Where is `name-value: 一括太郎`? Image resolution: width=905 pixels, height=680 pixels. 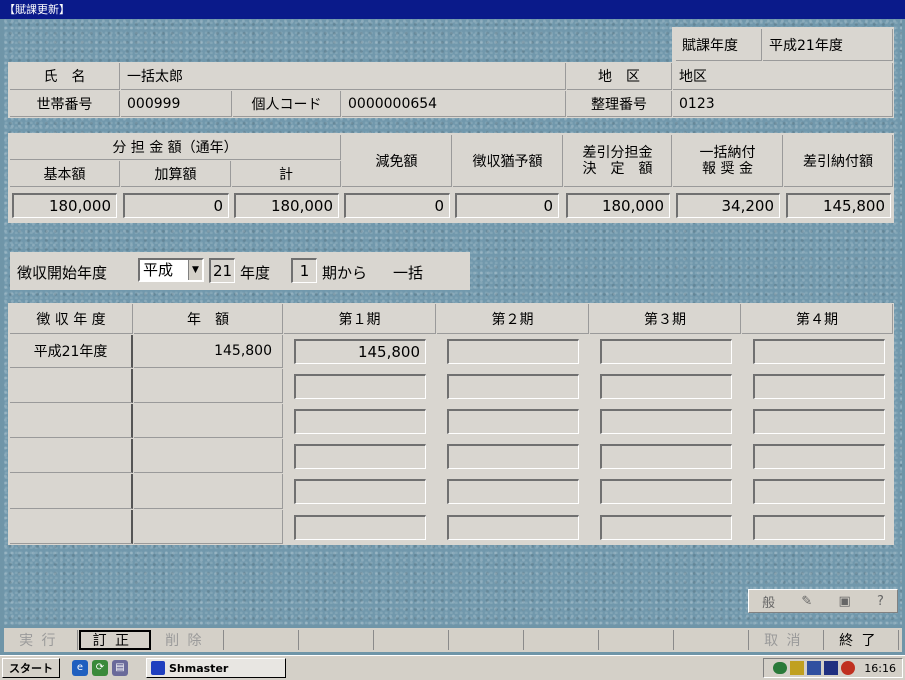
name-value: 一括太郎 is located at coordinates (343, 76).